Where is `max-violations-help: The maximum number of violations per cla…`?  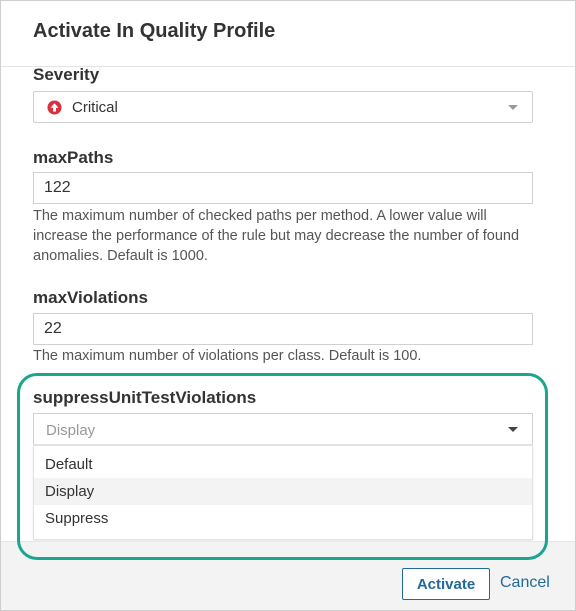 max-violations-help: The maximum number of violations per cla… is located at coordinates (227, 356).